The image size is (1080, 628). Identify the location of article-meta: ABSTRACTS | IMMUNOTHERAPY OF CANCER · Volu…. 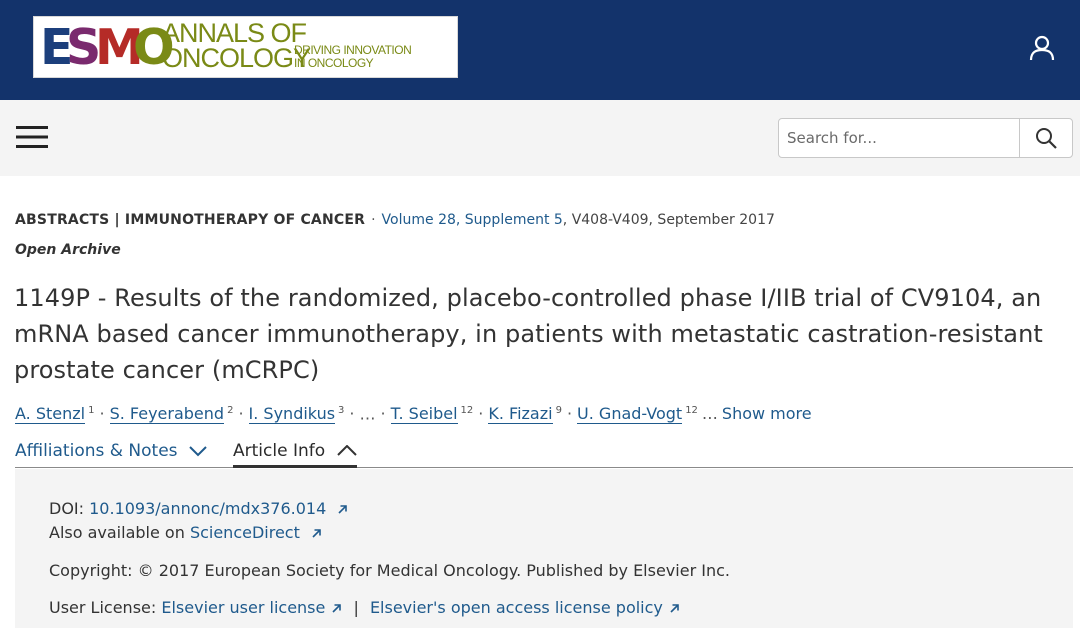
(395, 220).